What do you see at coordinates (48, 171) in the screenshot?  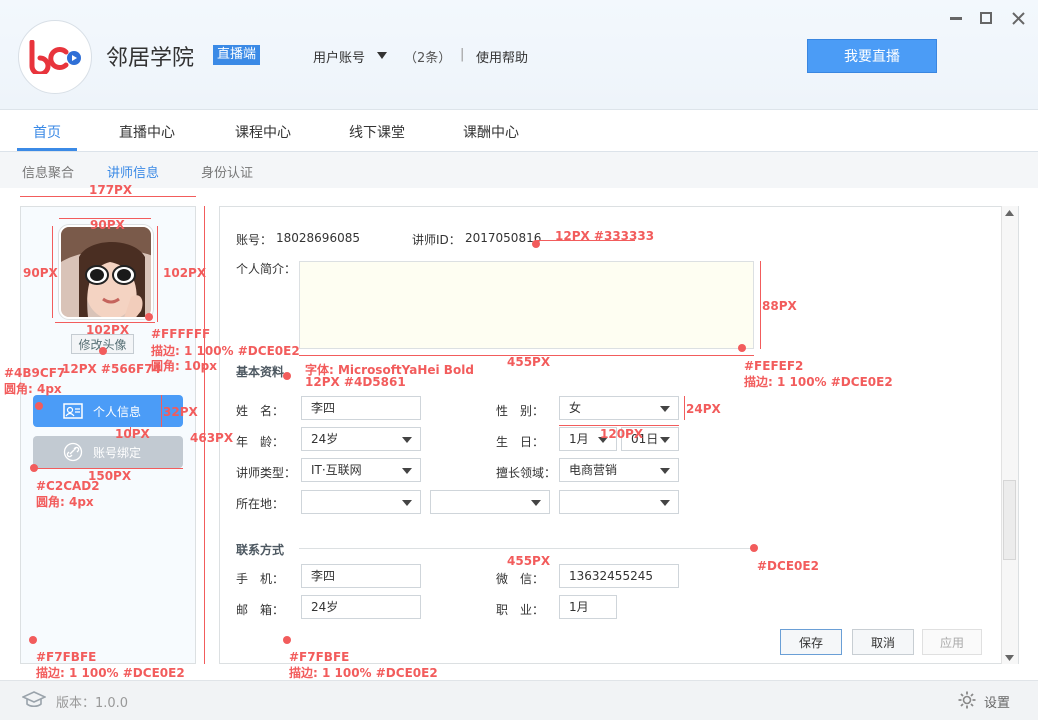 I see `subtab-info-aggregate: 信息聚合` at bounding box center [48, 171].